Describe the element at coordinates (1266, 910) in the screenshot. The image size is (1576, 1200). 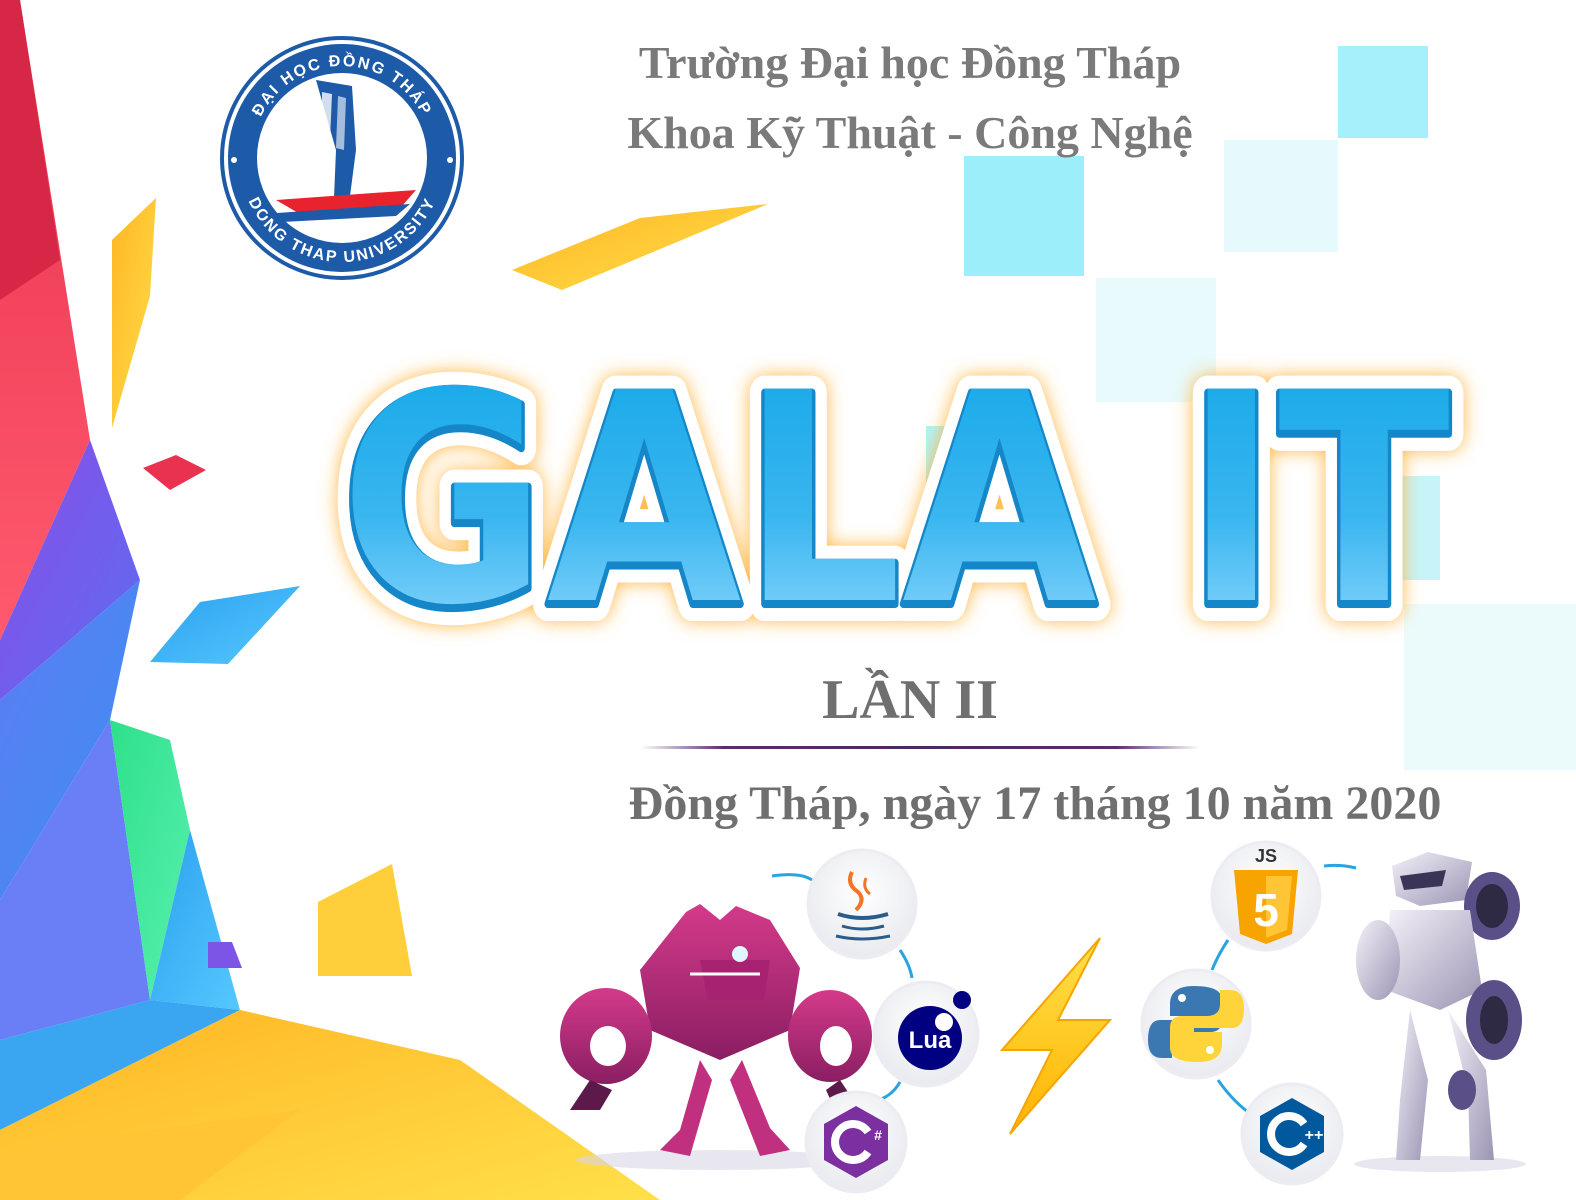
I see `html5-label: 5` at that location.